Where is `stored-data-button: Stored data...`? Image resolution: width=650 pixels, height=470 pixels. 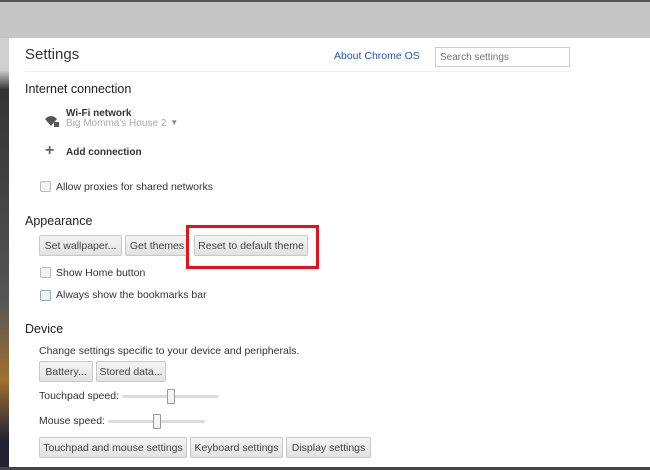
stored-data-button: Stored data... is located at coordinates (131, 371).